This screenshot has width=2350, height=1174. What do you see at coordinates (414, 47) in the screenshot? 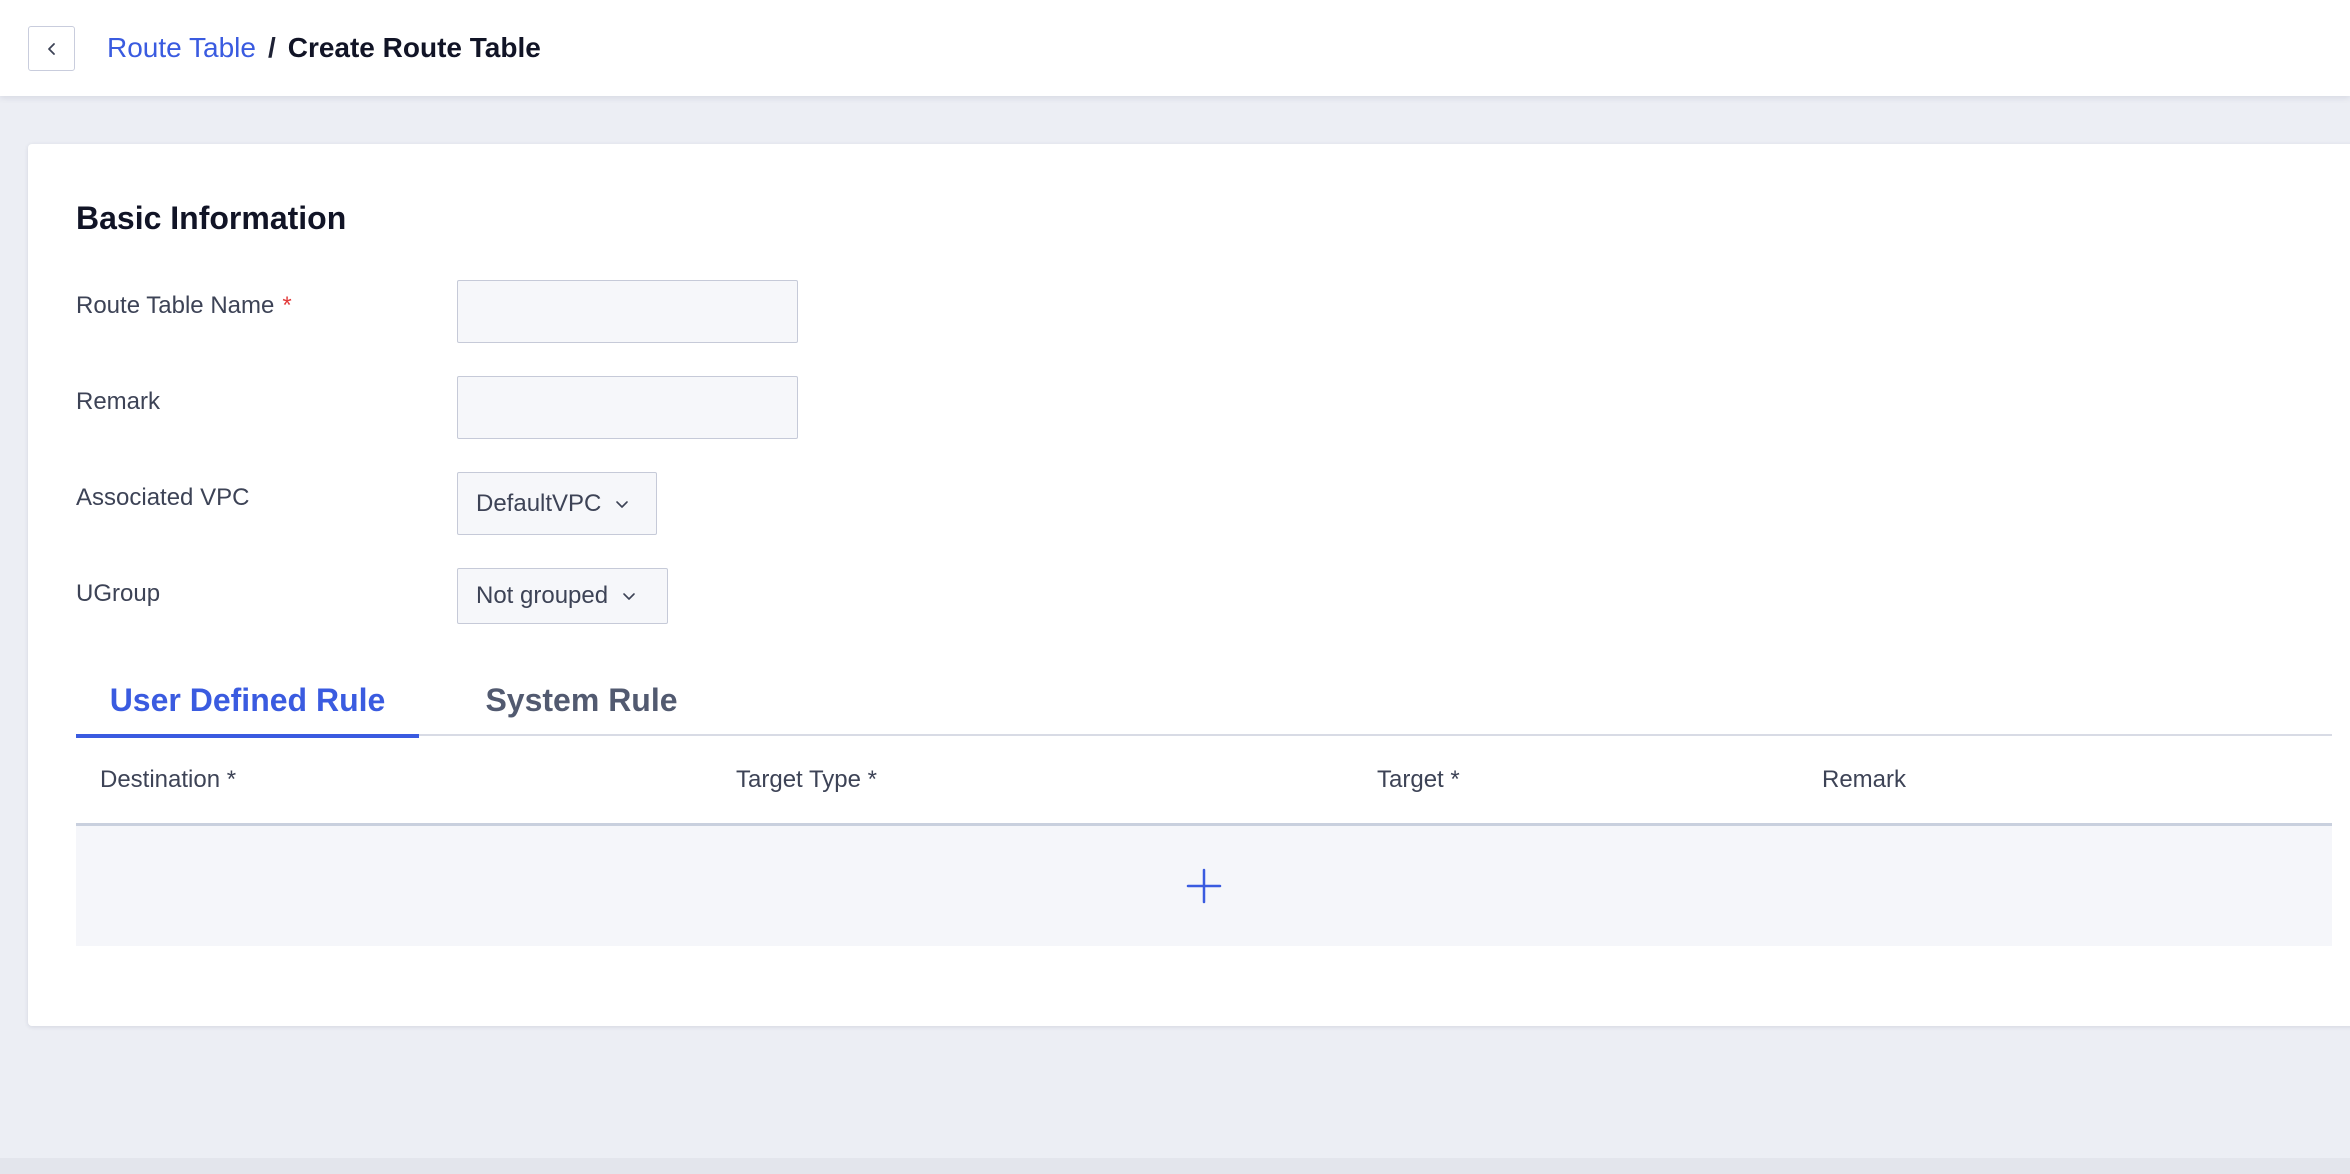
I see `page-title: Create Route Table` at bounding box center [414, 47].